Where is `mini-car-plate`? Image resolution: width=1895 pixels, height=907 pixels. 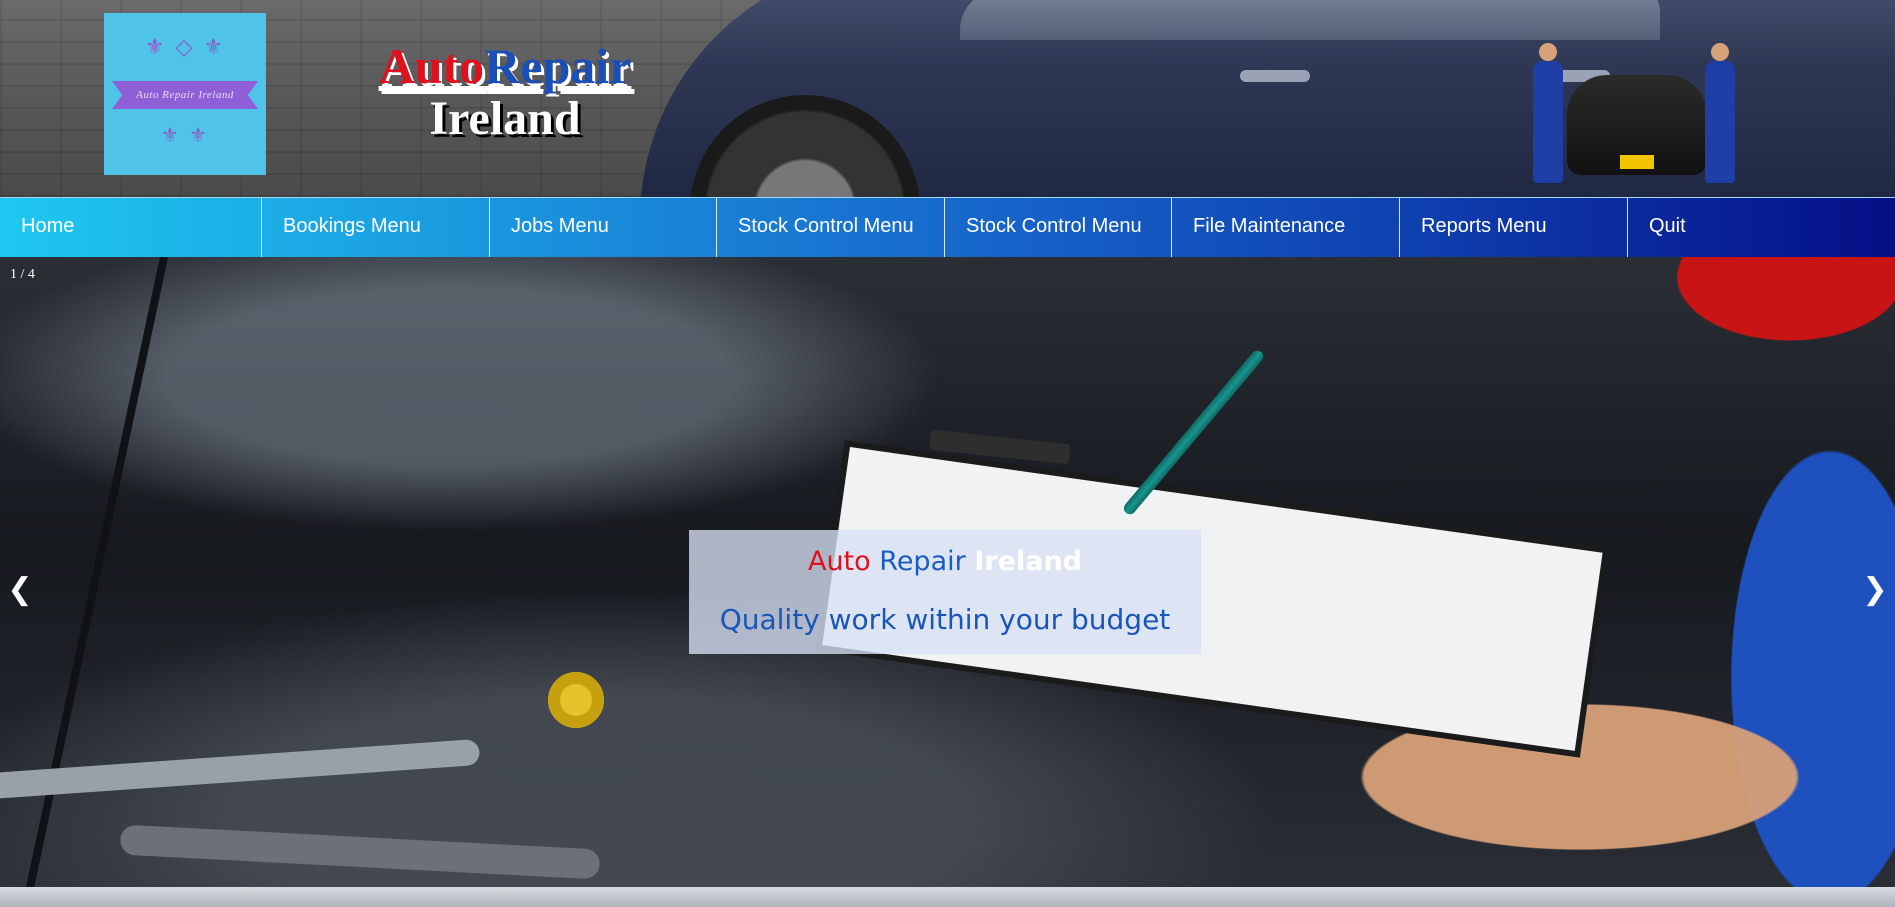 mini-car-plate is located at coordinates (1637, 162).